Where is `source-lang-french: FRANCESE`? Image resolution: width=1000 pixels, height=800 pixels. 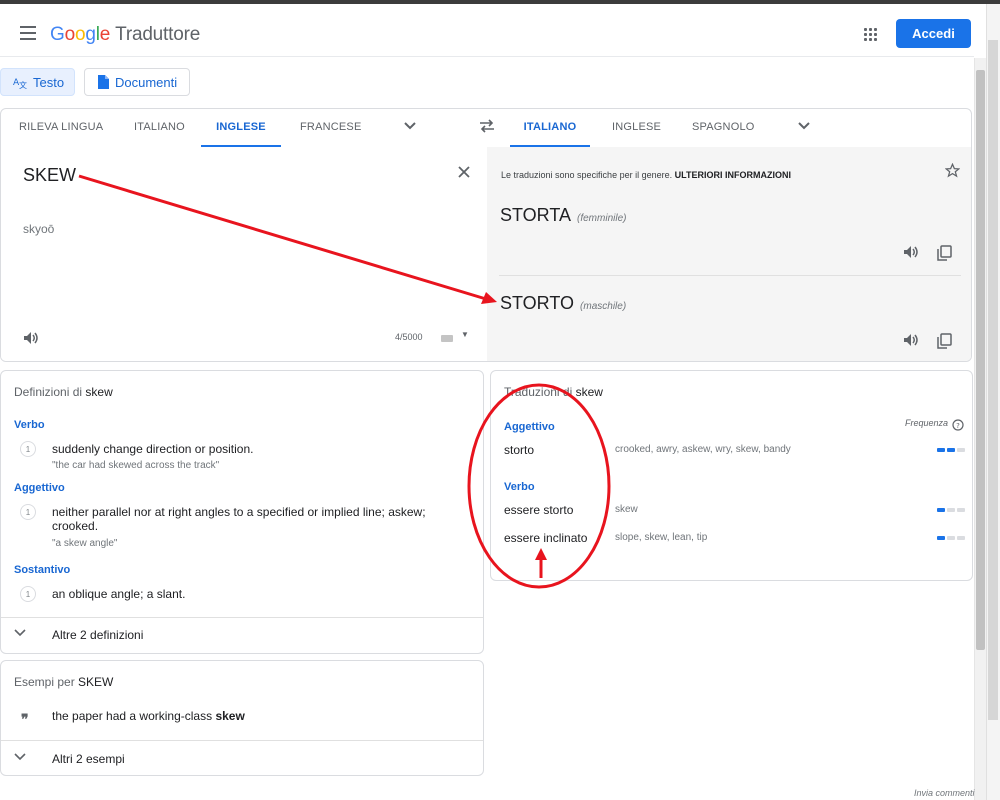
source-lang-french: FRANCESE is located at coordinates (331, 127).